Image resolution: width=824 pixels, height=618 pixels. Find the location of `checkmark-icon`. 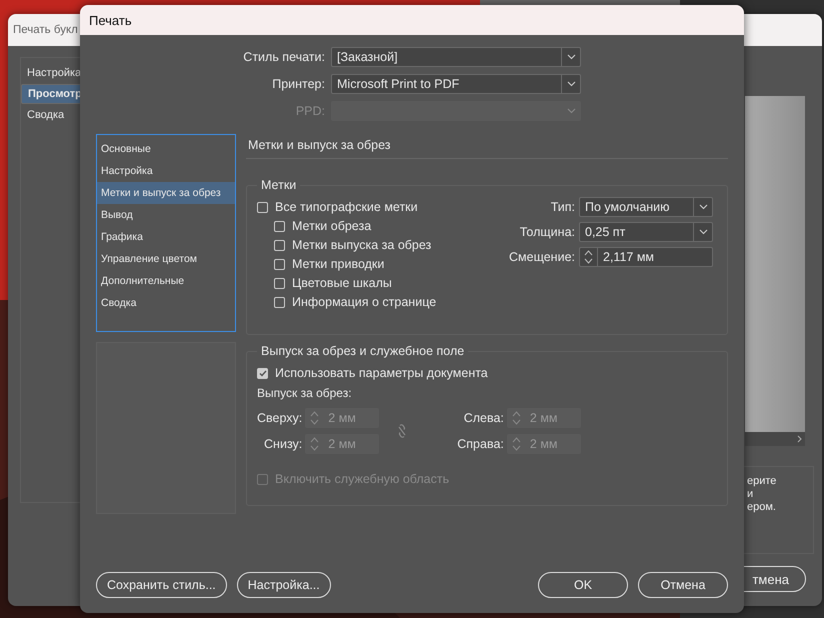

checkmark-icon is located at coordinates (262, 373).